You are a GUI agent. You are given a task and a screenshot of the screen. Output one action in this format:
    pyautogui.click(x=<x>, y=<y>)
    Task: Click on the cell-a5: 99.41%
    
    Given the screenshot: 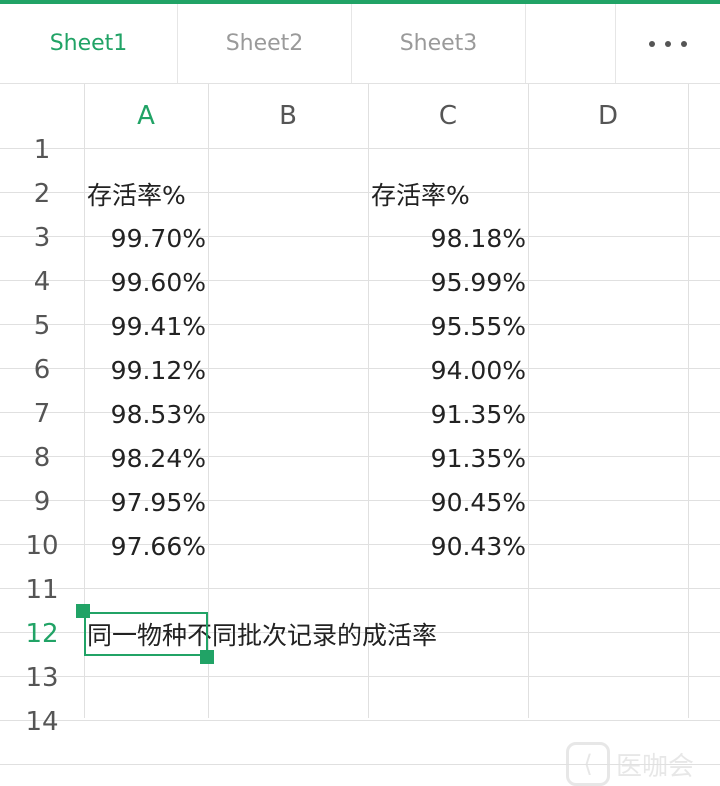 What is the action you would take?
    pyautogui.click(x=146, y=326)
    